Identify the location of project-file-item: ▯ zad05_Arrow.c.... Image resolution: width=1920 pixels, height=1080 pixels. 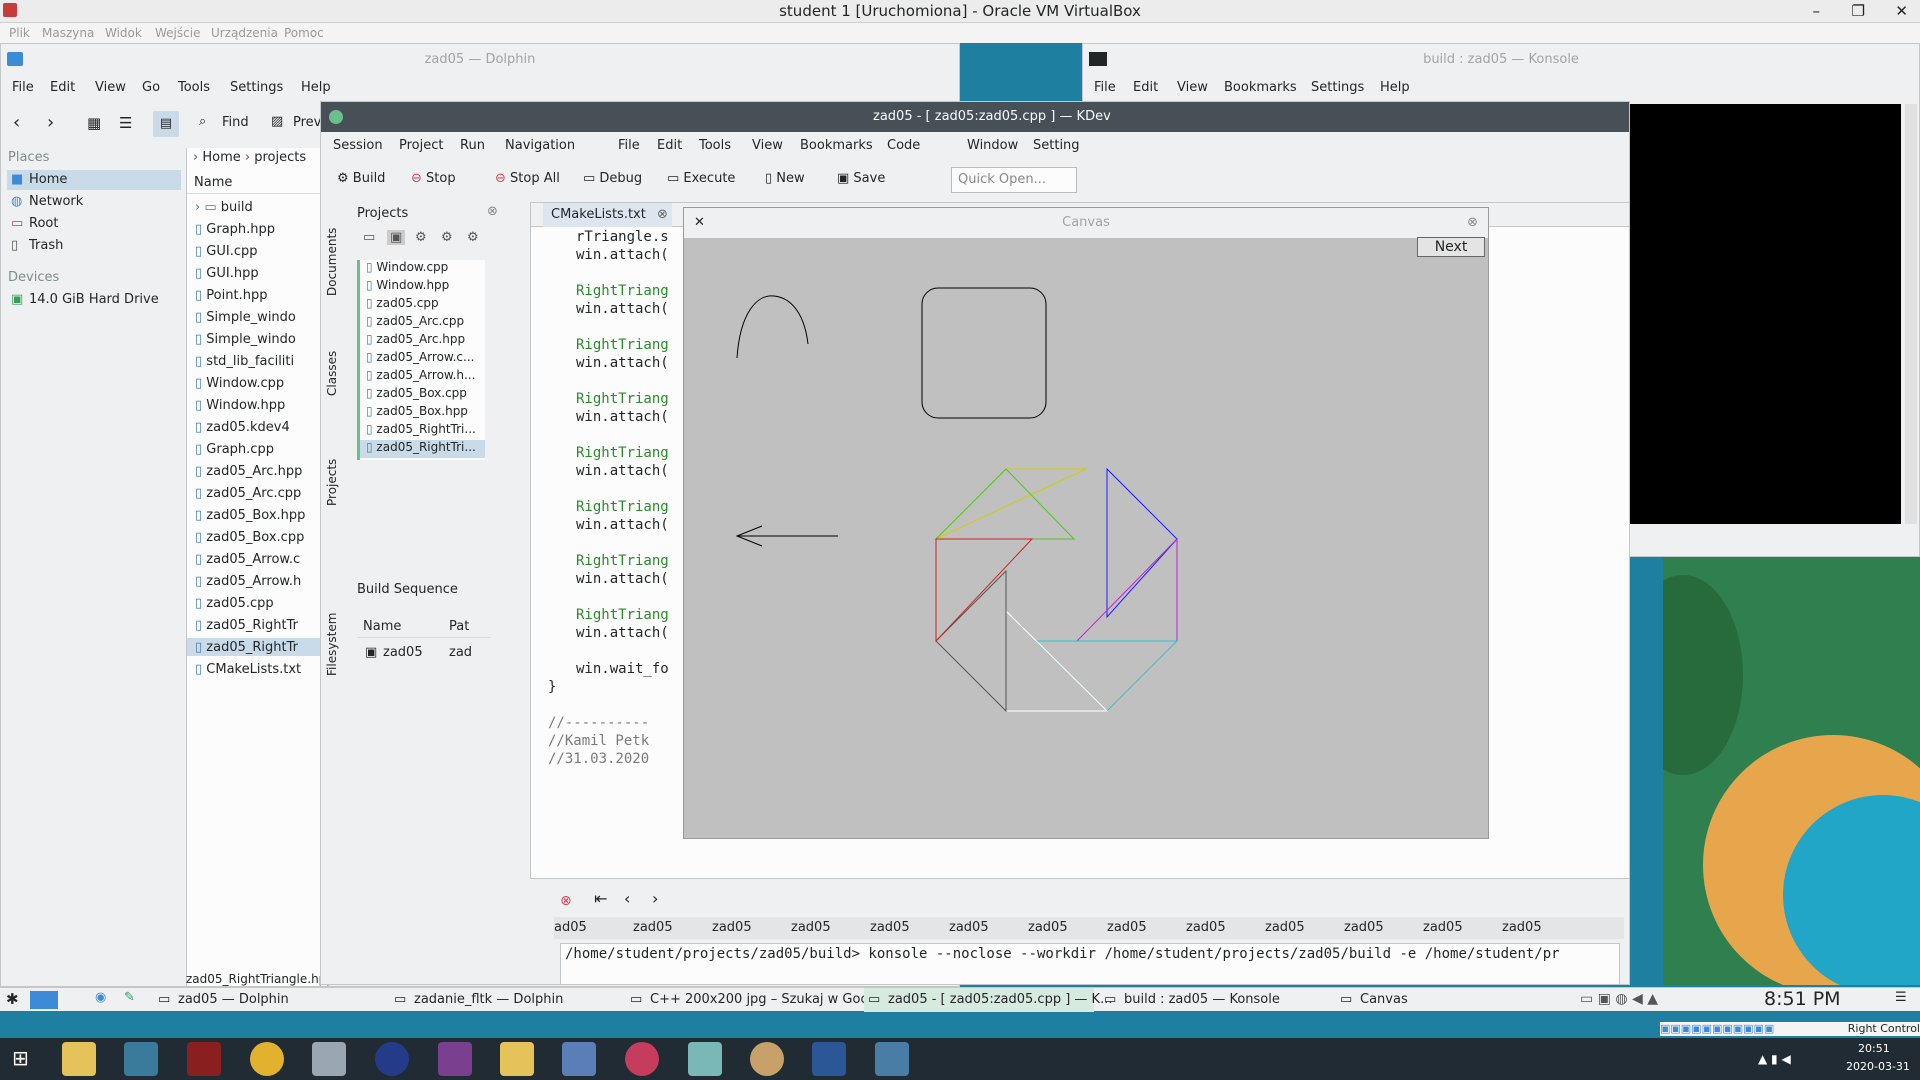
(422, 359).